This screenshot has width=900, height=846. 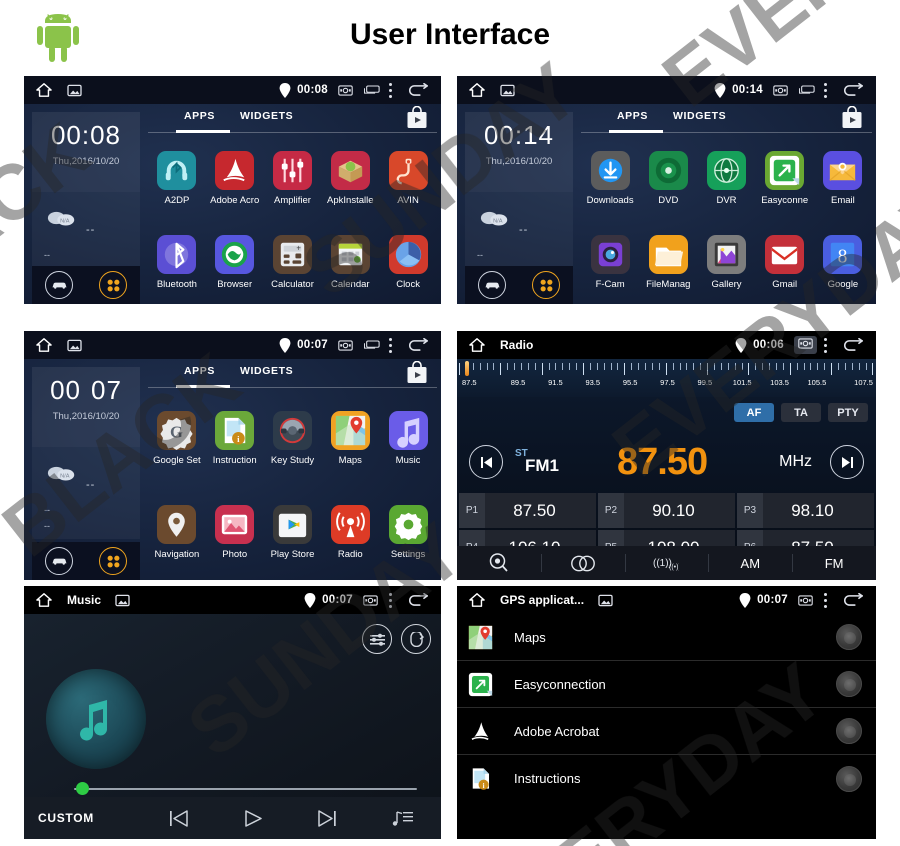 I want to click on weather-widget: N/A -- -- --, so click(x=86, y=493).